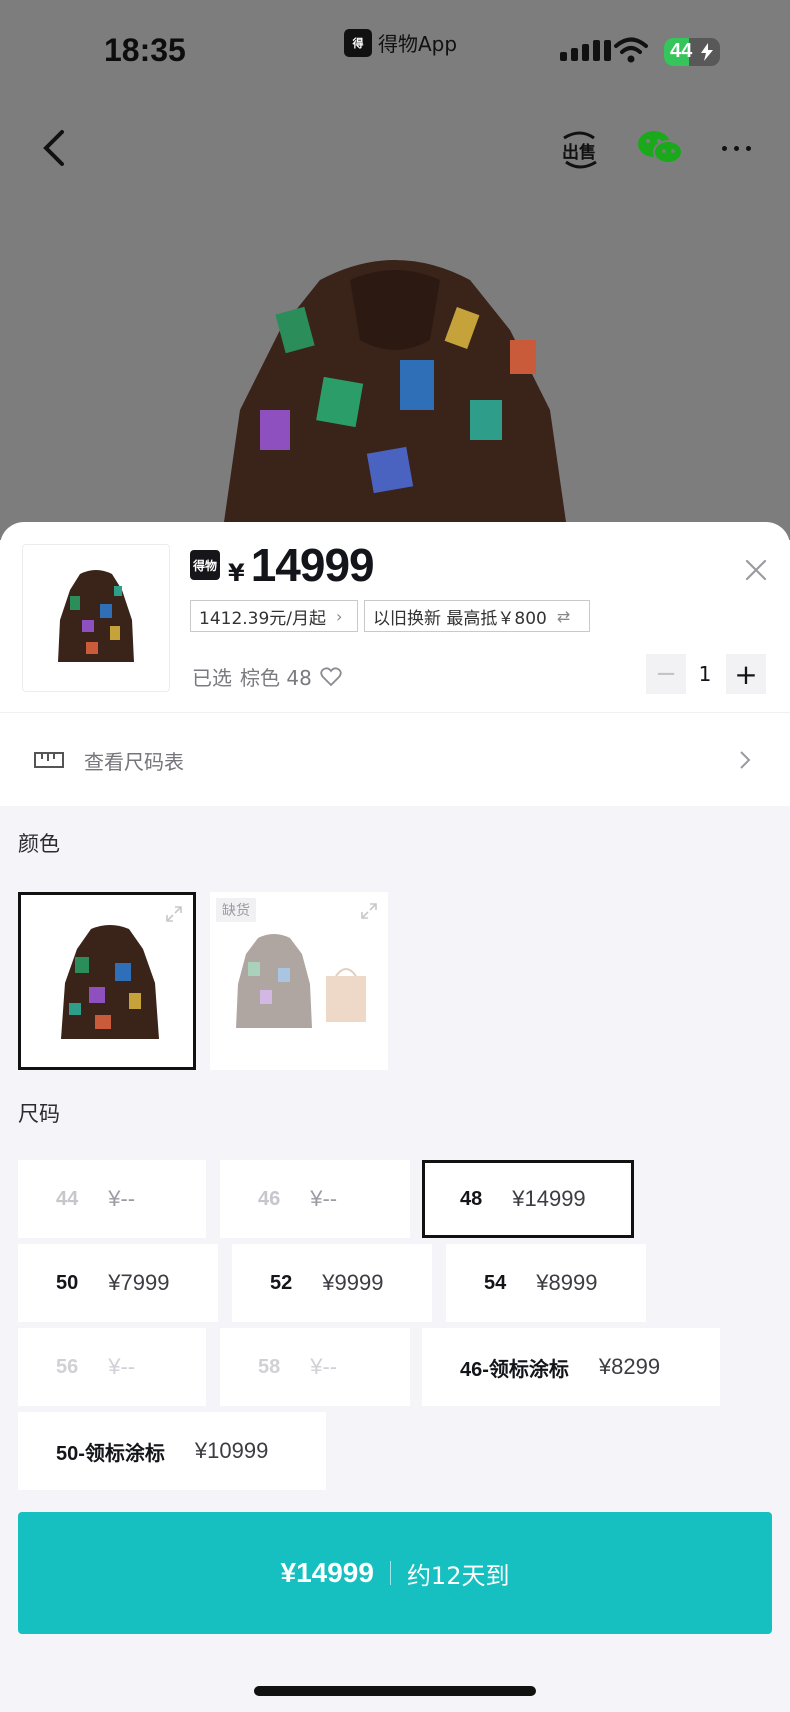  I want to click on size-option-selected: 48 ¥14999, so click(528, 1199).